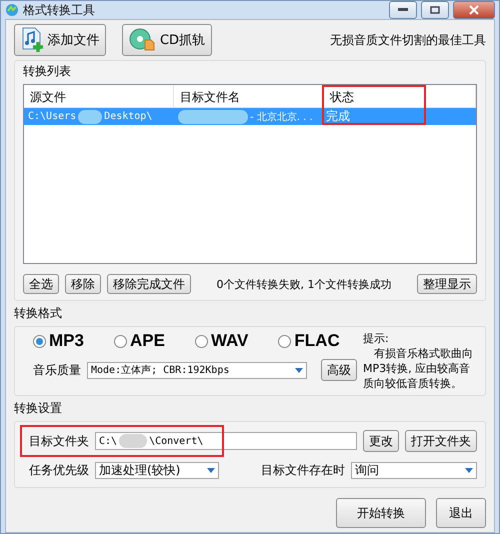 This screenshot has height=534, width=500. Describe the element at coordinates (226, 441) in the screenshot. I see `target-folder-field: C:\ \Convert\` at that location.